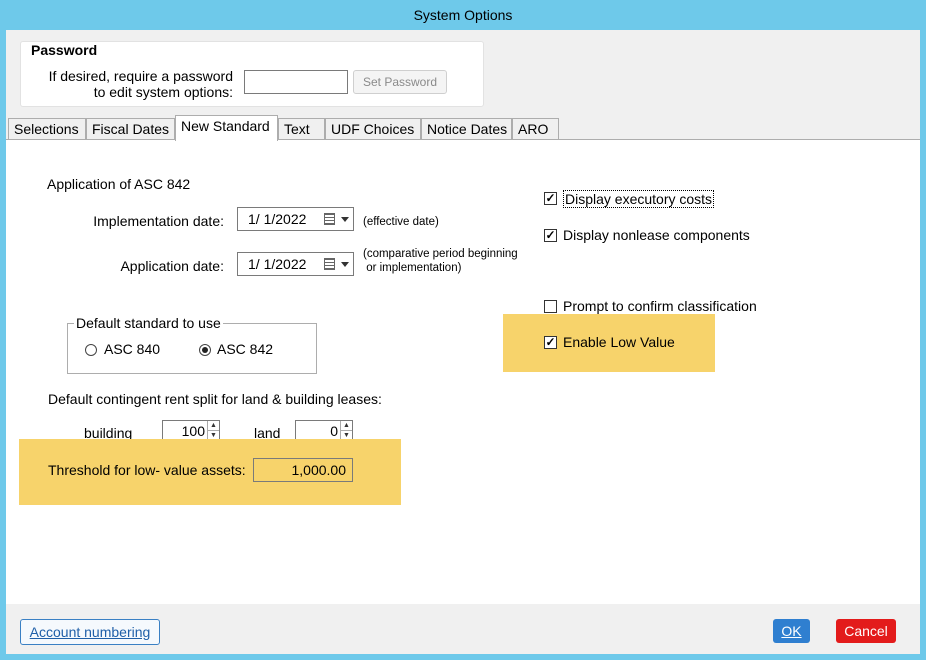 This screenshot has width=926, height=660. Describe the element at coordinates (158, 221) in the screenshot. I see `implementation-date-label: Implementation date:` at that location.